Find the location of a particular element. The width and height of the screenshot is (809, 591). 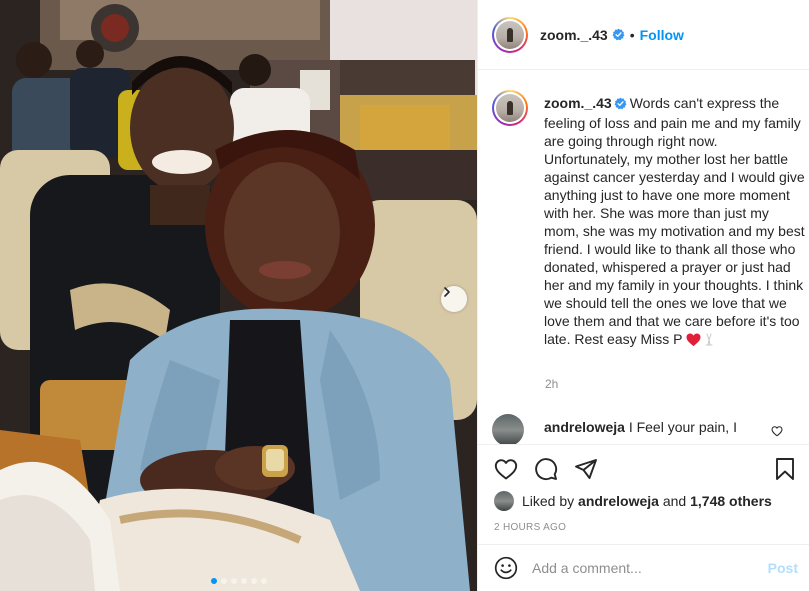

praying-hands-icon is located at coordinates (709, 341).